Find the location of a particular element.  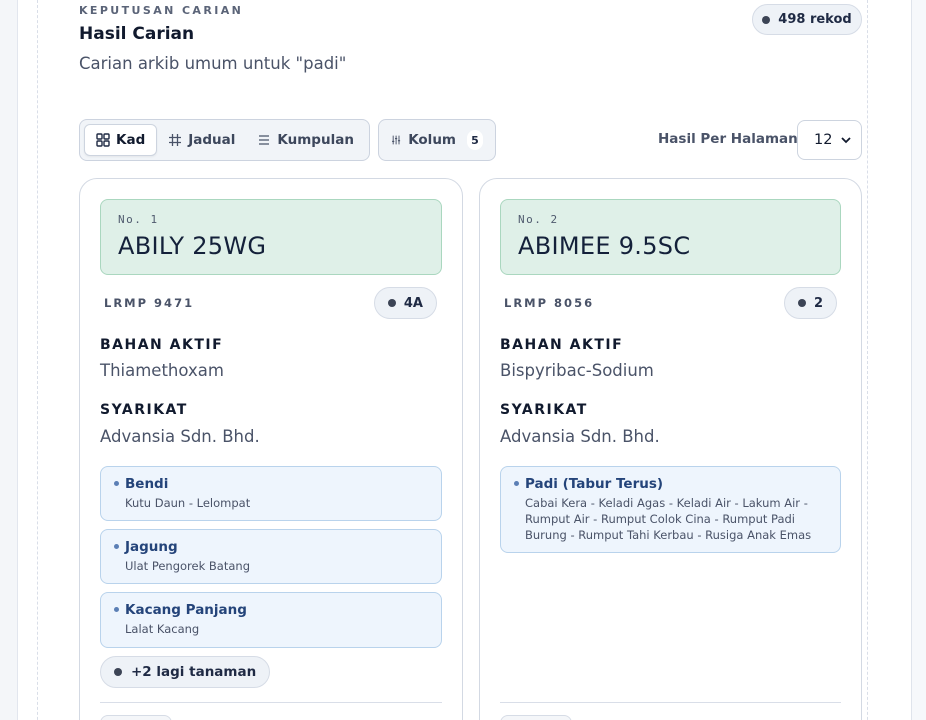

left-gutter is located at coordinates (9, 360).